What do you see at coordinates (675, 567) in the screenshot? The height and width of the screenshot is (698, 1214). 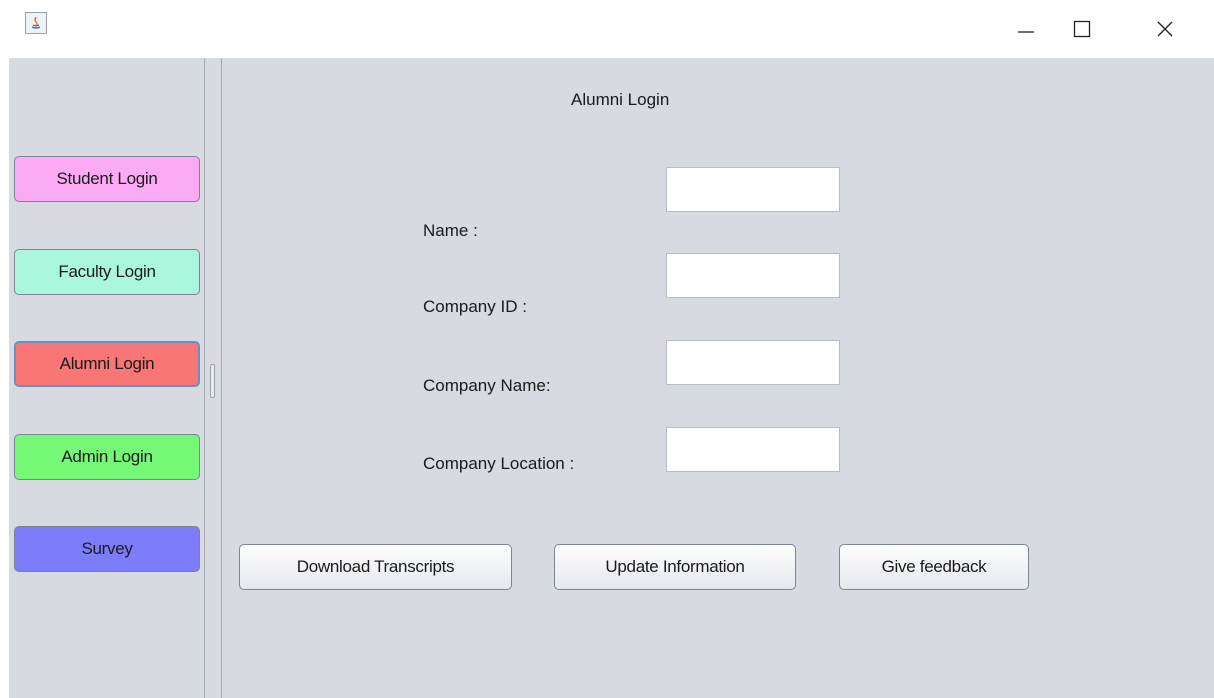 I see `update-information-button: Update Information` at bounding box center [675, 567].